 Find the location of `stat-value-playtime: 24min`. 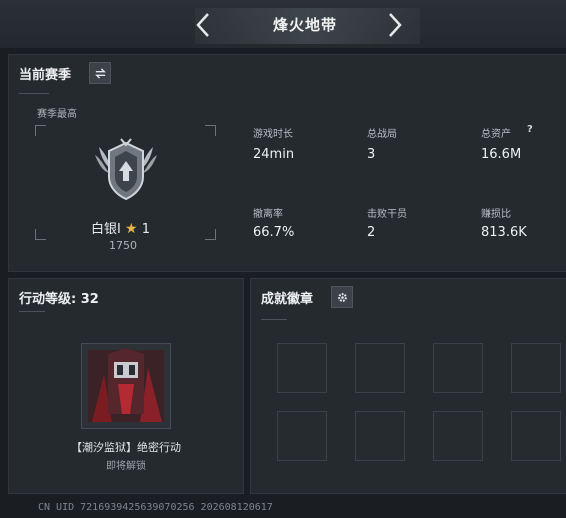

stat-value-playtime: 24min is located at coordinates (274, 154).